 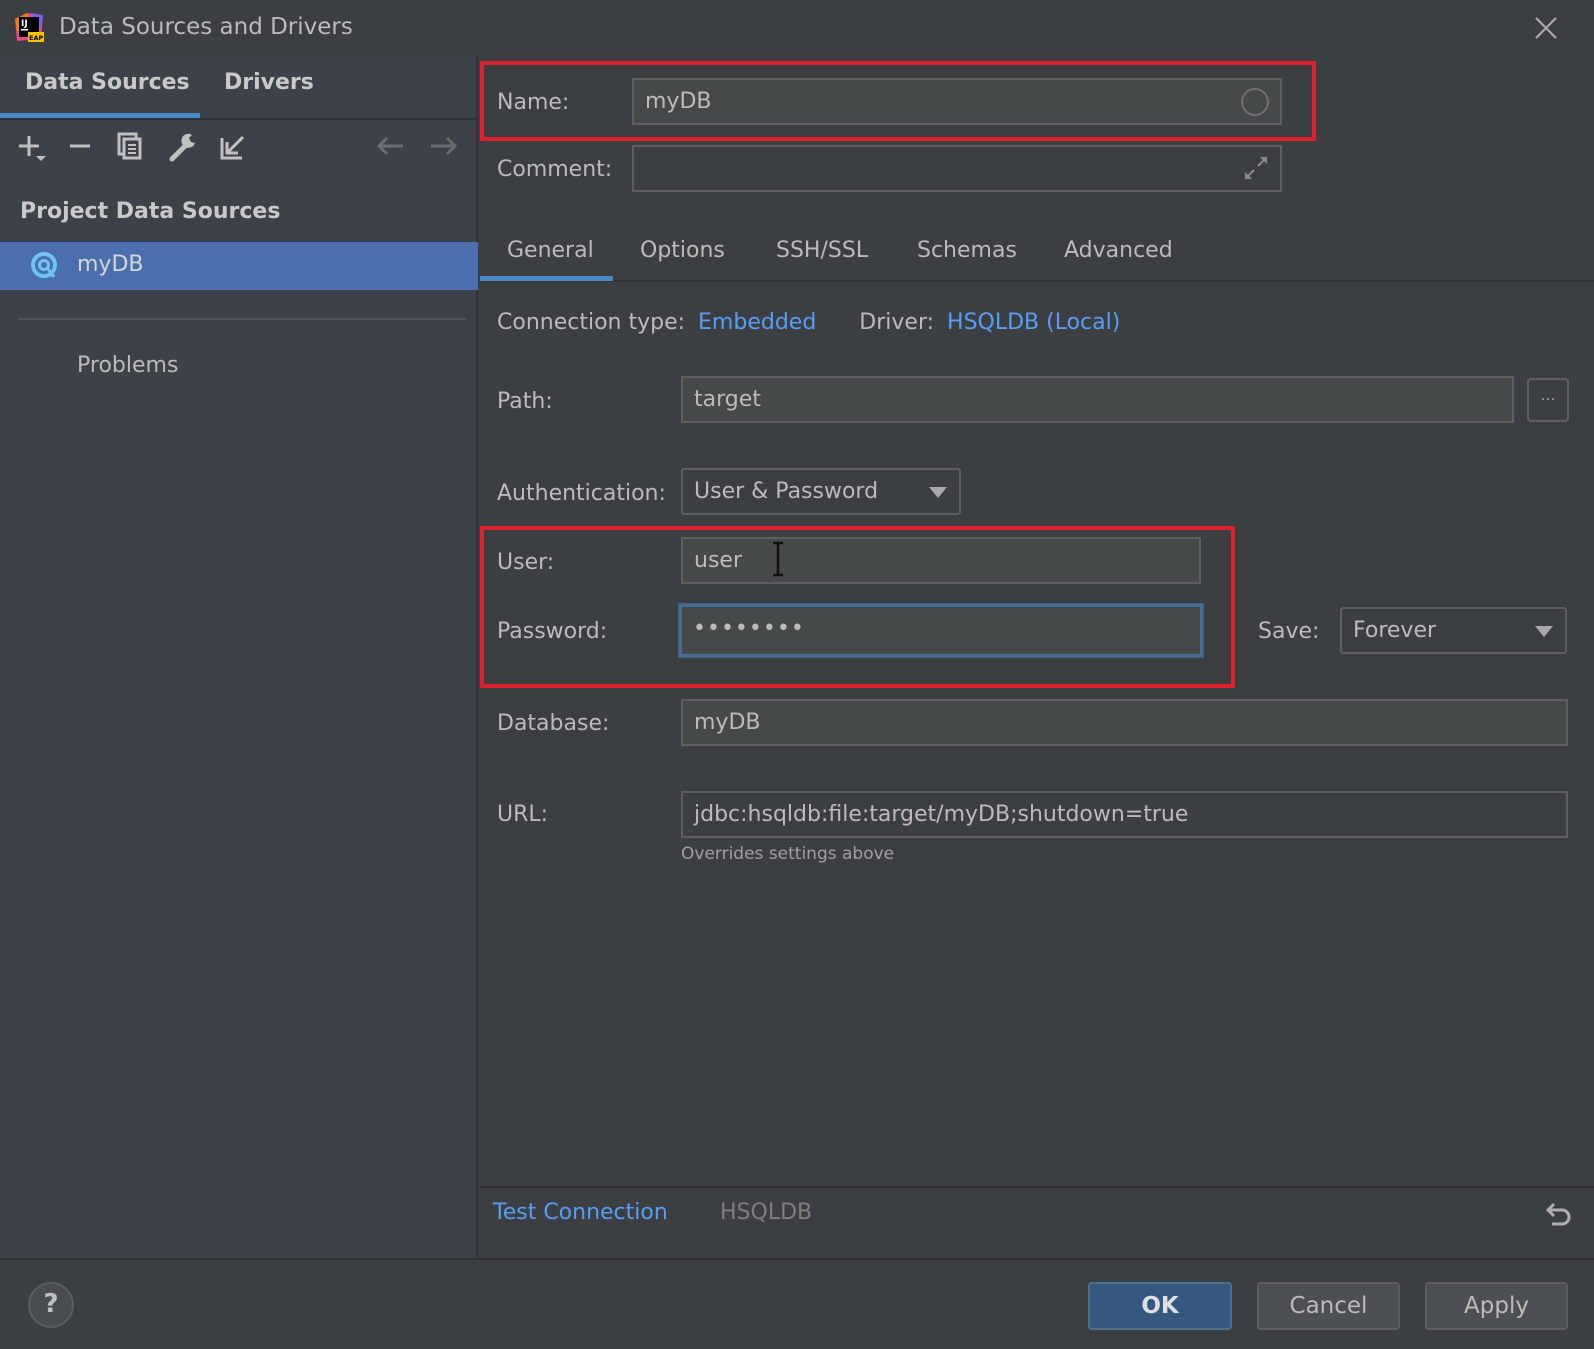 I want to click on user-input: user, so click(x=941, y=560).